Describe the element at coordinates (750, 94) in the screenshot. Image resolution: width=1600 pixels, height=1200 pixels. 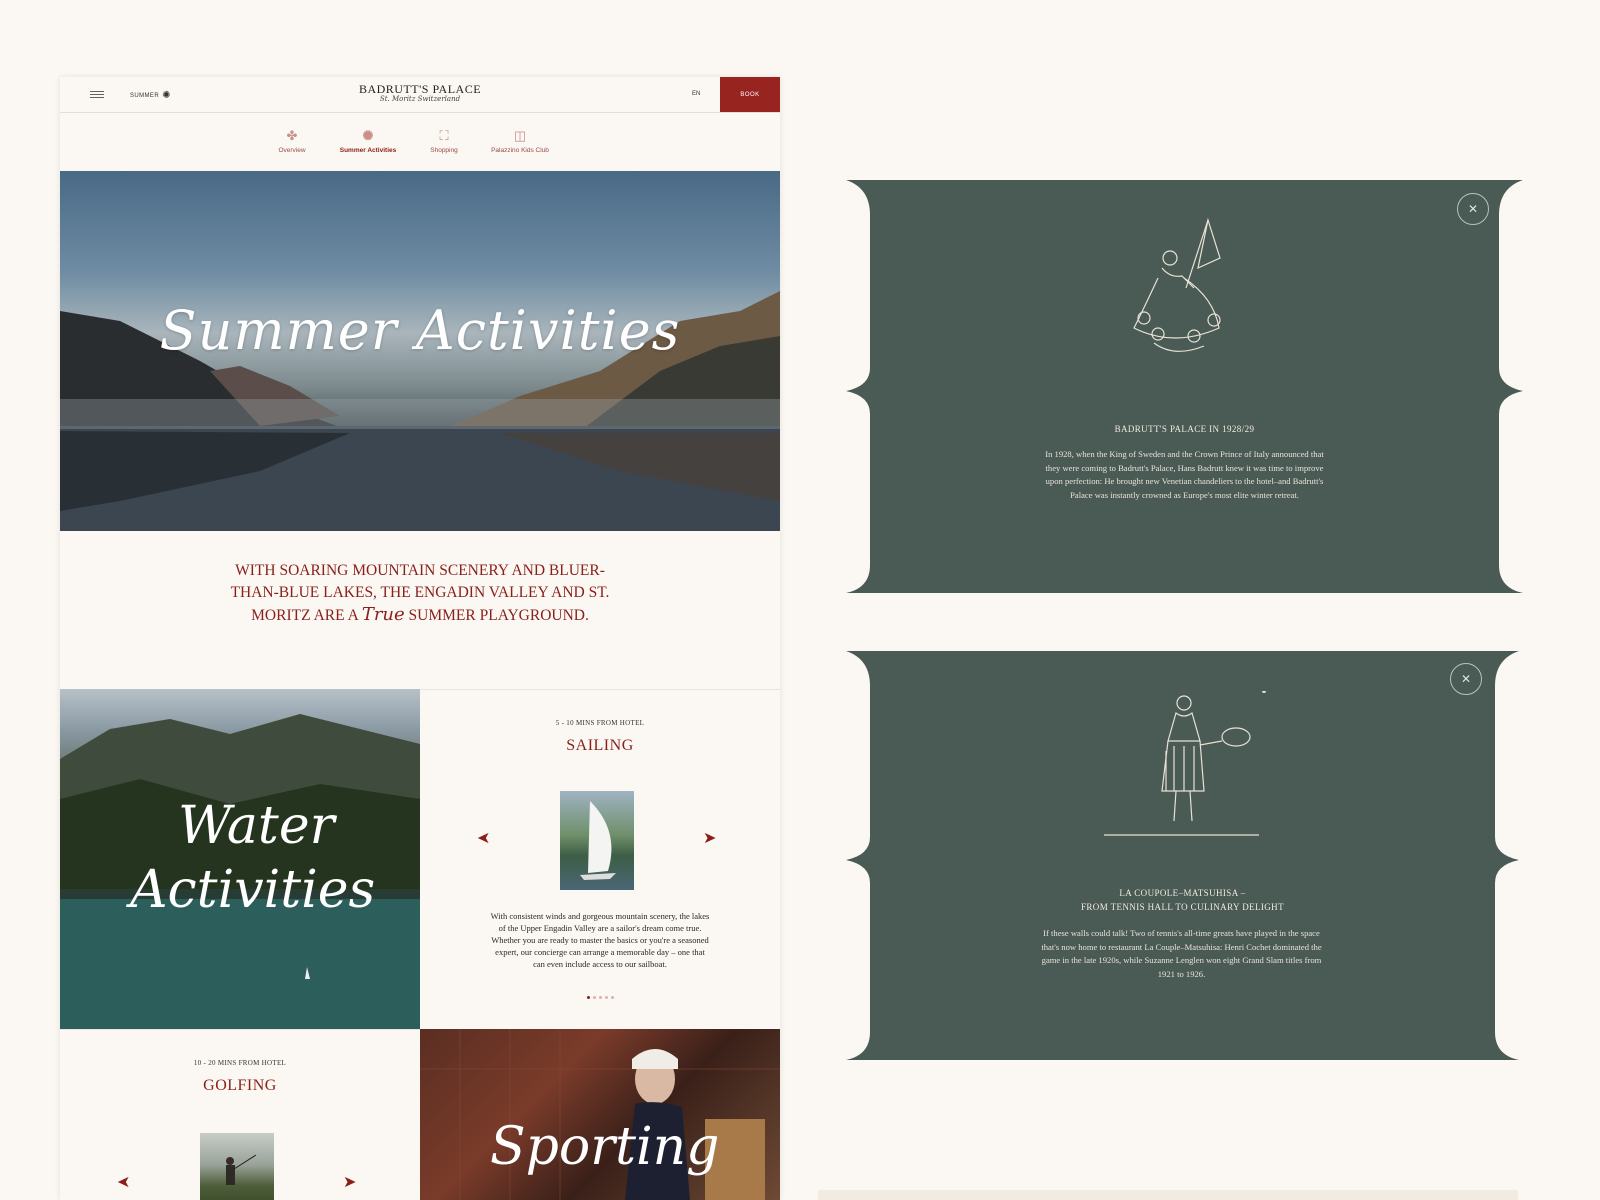
I see `book-button: BOOK` at that location.